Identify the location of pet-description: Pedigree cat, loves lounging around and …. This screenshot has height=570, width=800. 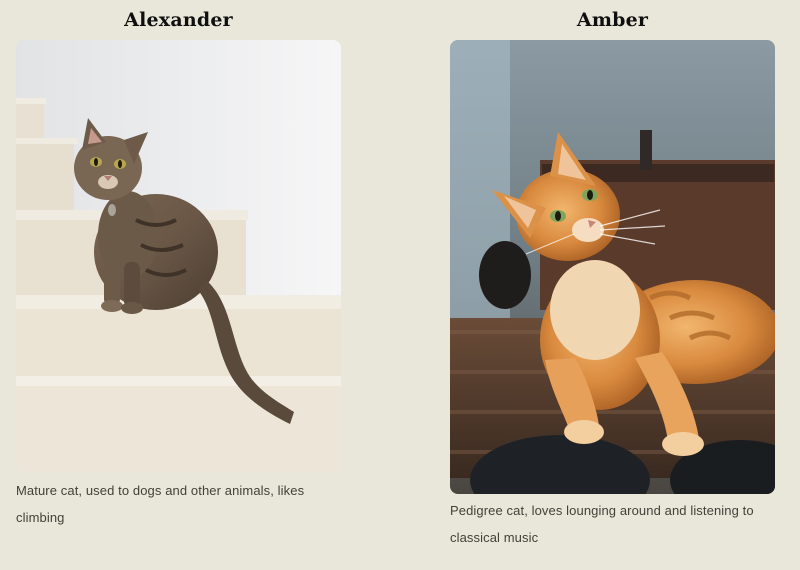
(602, 524).